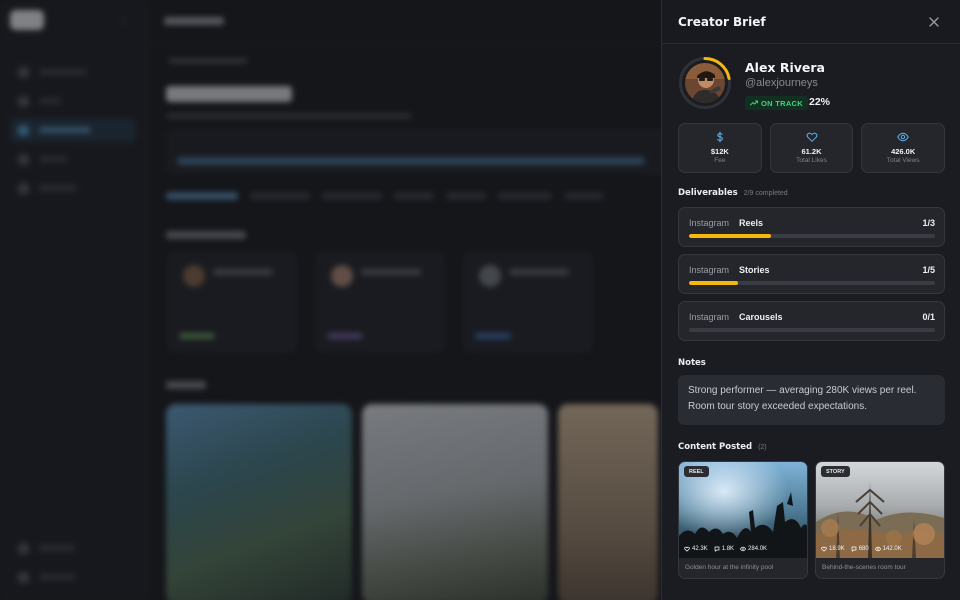 The height and width of the screenshot is (600, 960). Describe the element at coordinates (758, 549) in the screenshot. I see `post-views: 284.0K` at that location.